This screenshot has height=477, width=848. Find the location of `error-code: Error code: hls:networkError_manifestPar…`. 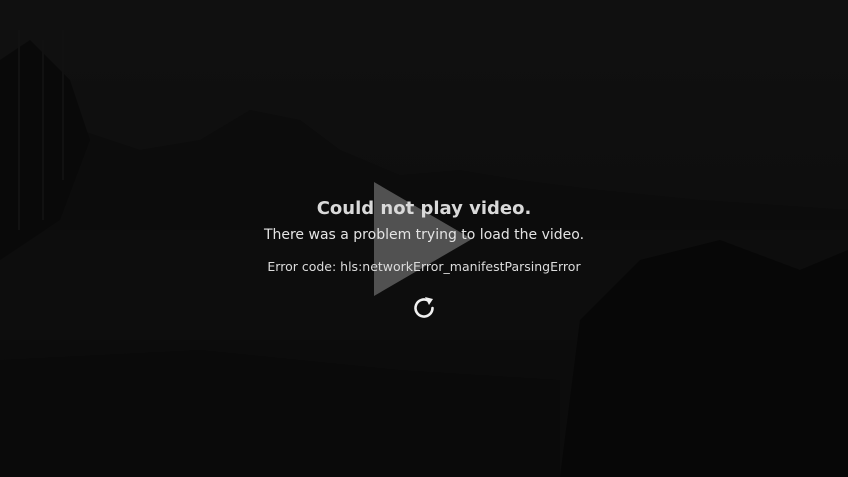

error-code: Error code: hls:networkError_manifestPar… is located at coordinates (424, 266).